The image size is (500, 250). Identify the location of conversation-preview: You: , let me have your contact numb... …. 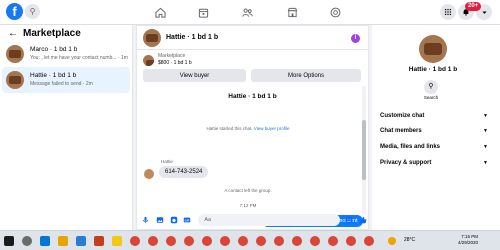
(79, 58).